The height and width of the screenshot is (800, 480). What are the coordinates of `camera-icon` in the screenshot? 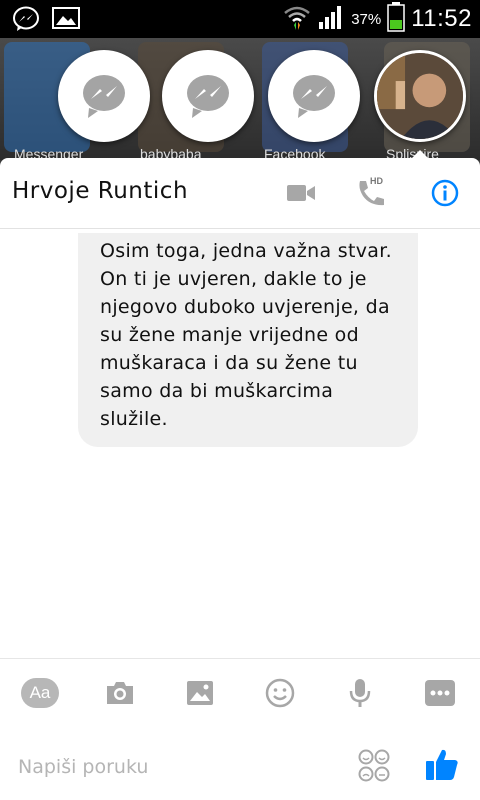 It's located at (120, 693).